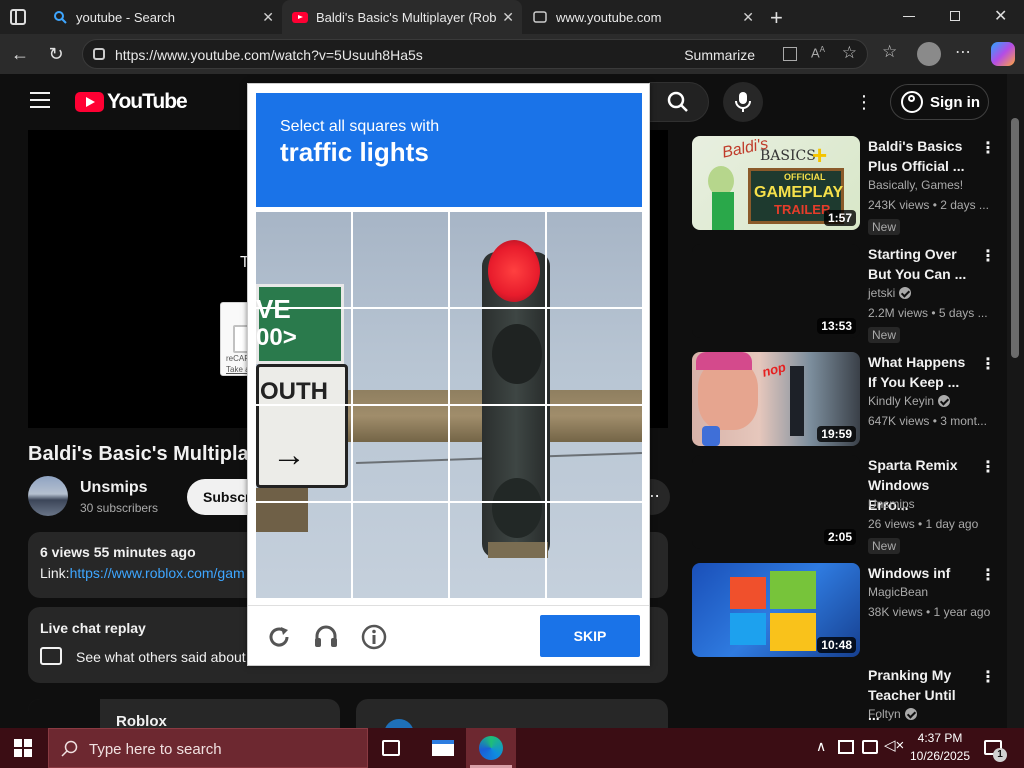 The width and height of the screenshot is (1024, 768). Describe the element at coordinates (915, 185) in the screenshot. I see `channel-name: Basically, Games!` at that location.